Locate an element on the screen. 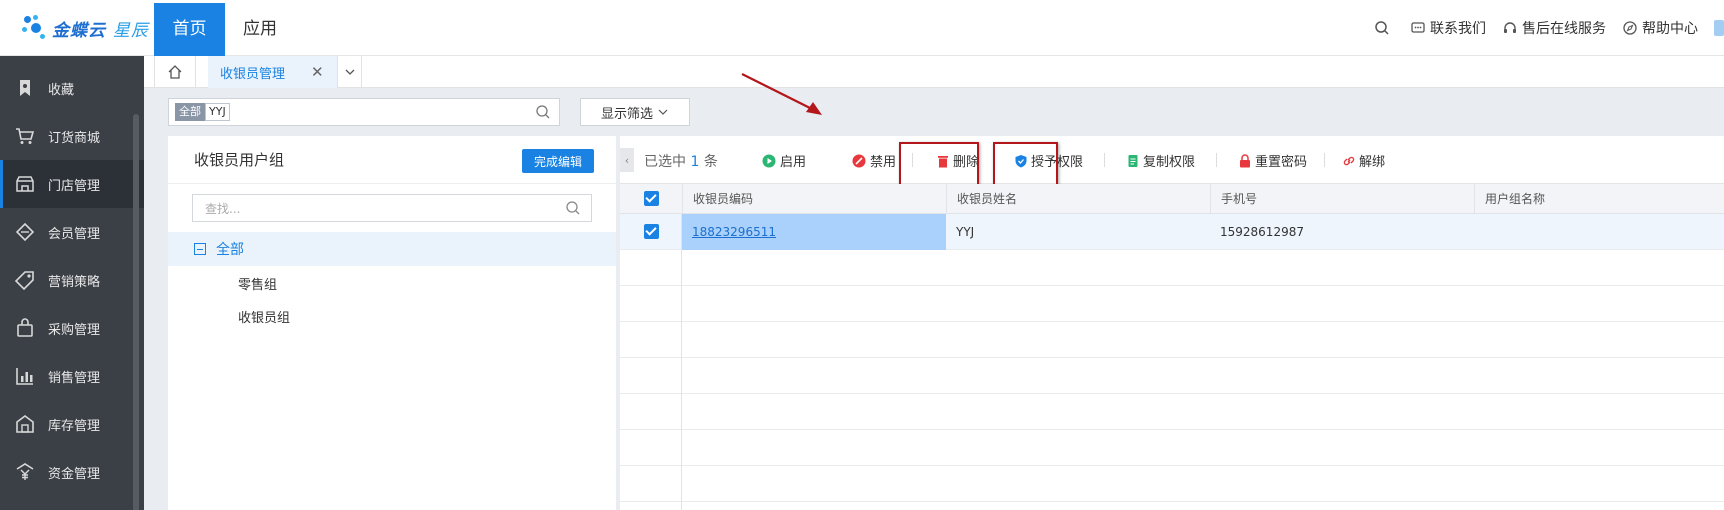  home-icon is located at coordinates (175, 72).